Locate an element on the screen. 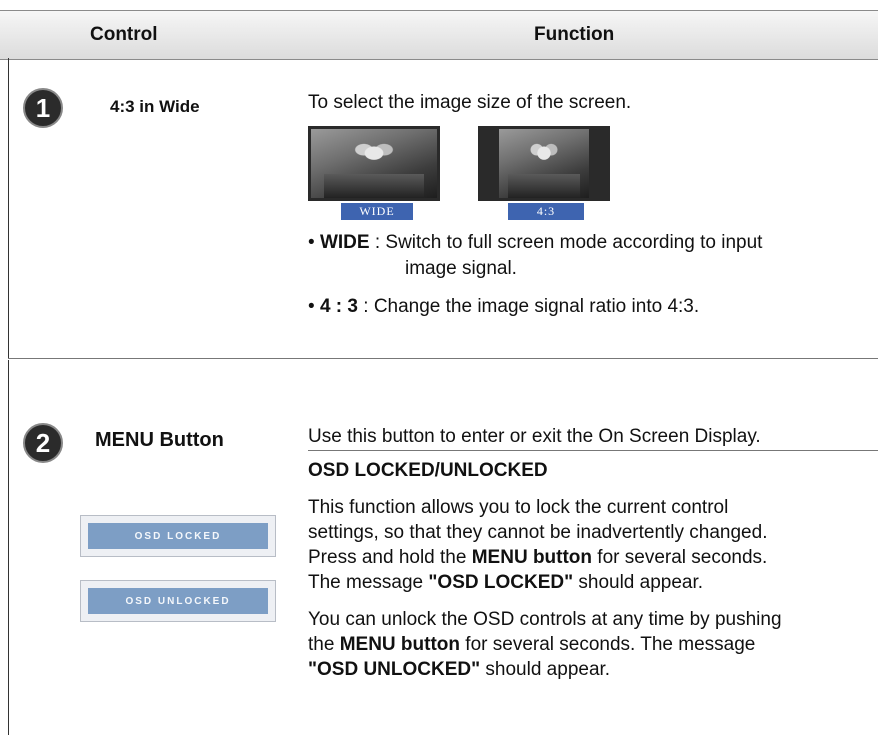 This screenshot has height=735, width=878. wide-preview-image is located at coordinates (374, 163).